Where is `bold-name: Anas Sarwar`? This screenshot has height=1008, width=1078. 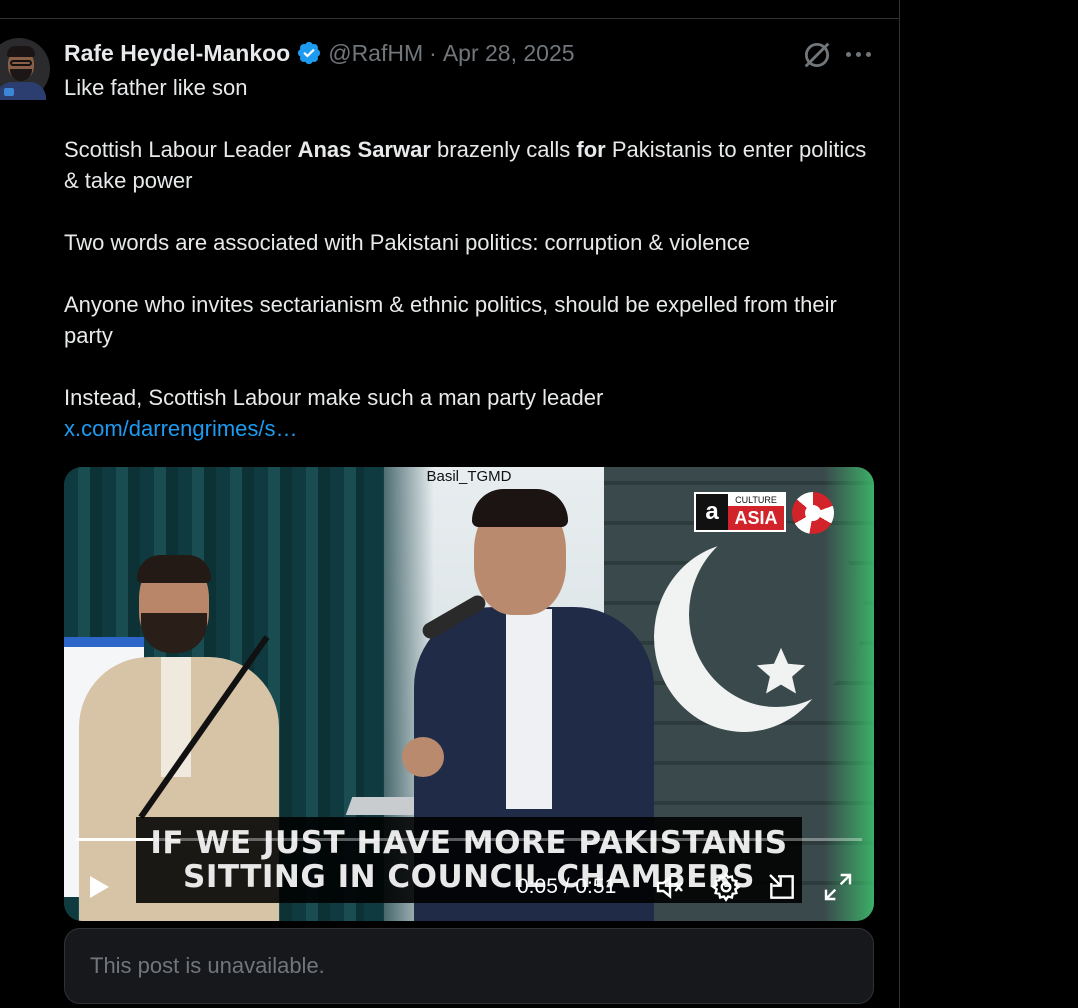
bold-name: Anas Sarwar is located at coordinates (364, 149).